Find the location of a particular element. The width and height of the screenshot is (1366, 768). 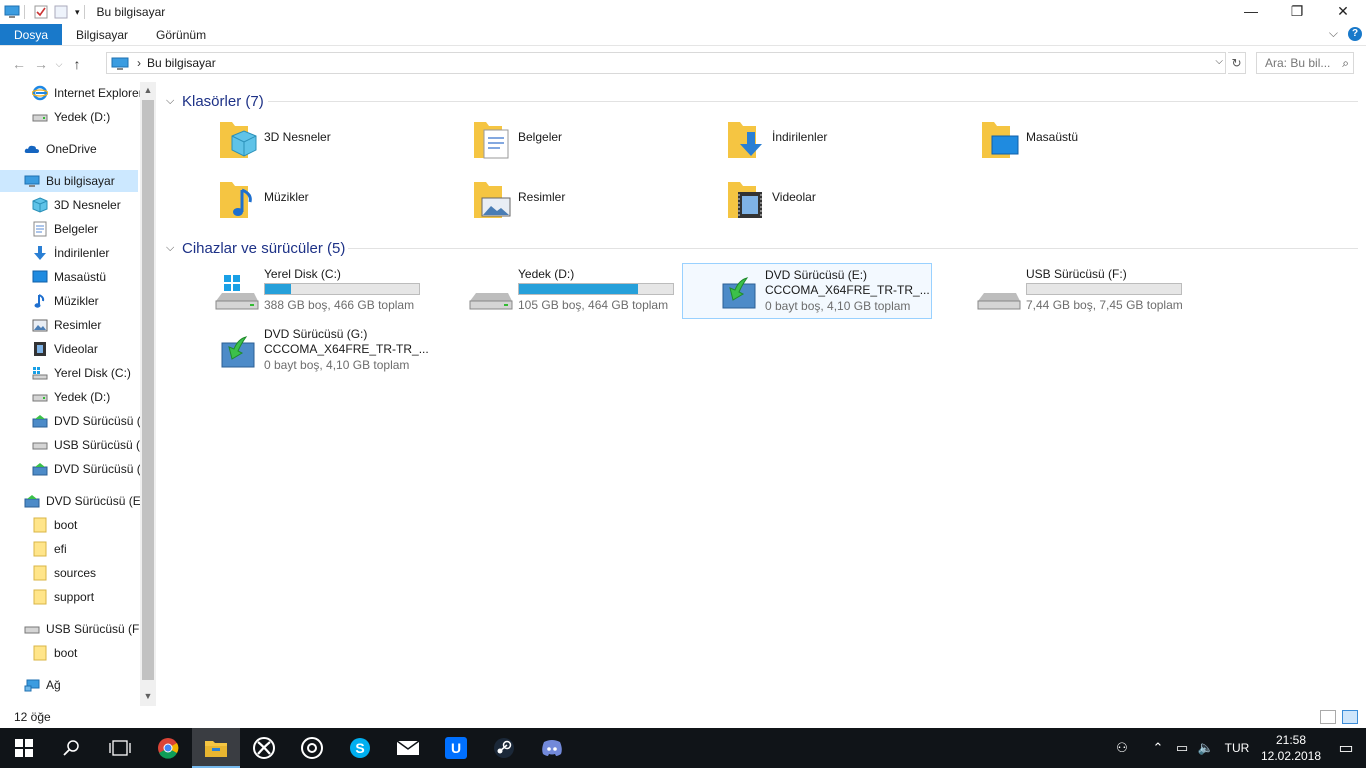

tab-bilgisayar: Bilgisayar is located at coordinates (102, 34).